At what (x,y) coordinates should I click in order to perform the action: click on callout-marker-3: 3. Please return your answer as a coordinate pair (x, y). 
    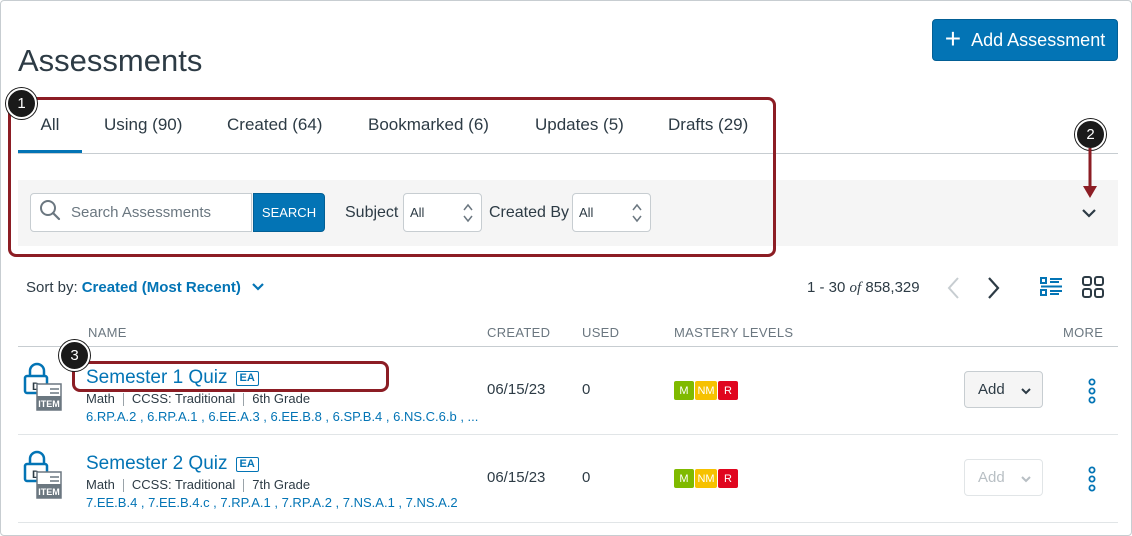
    Looking at the image, I should click on (74, 355).